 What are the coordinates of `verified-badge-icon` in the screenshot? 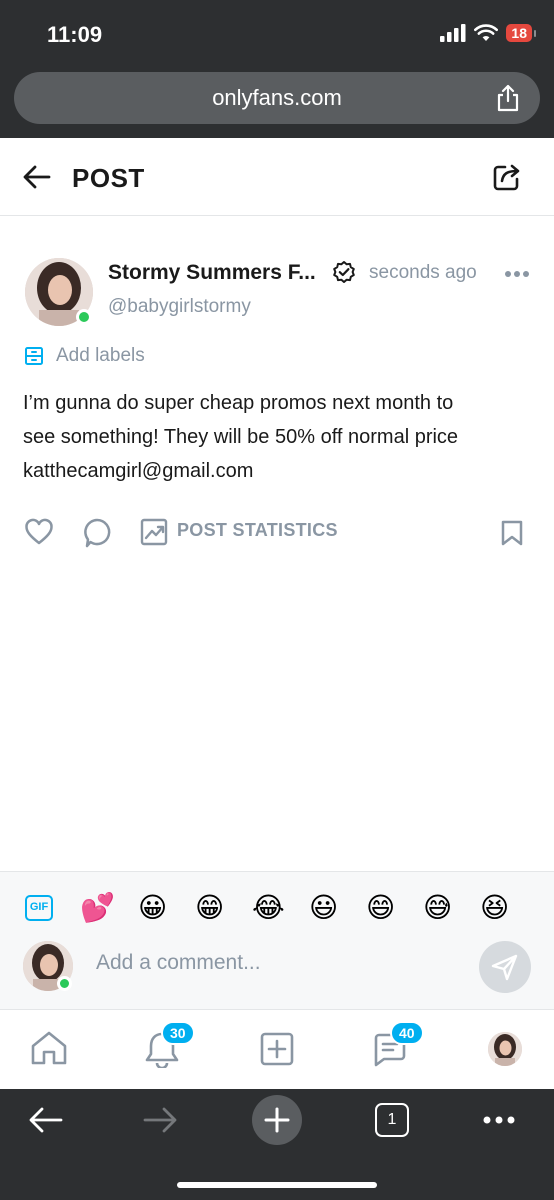 It's located at (344, 272).